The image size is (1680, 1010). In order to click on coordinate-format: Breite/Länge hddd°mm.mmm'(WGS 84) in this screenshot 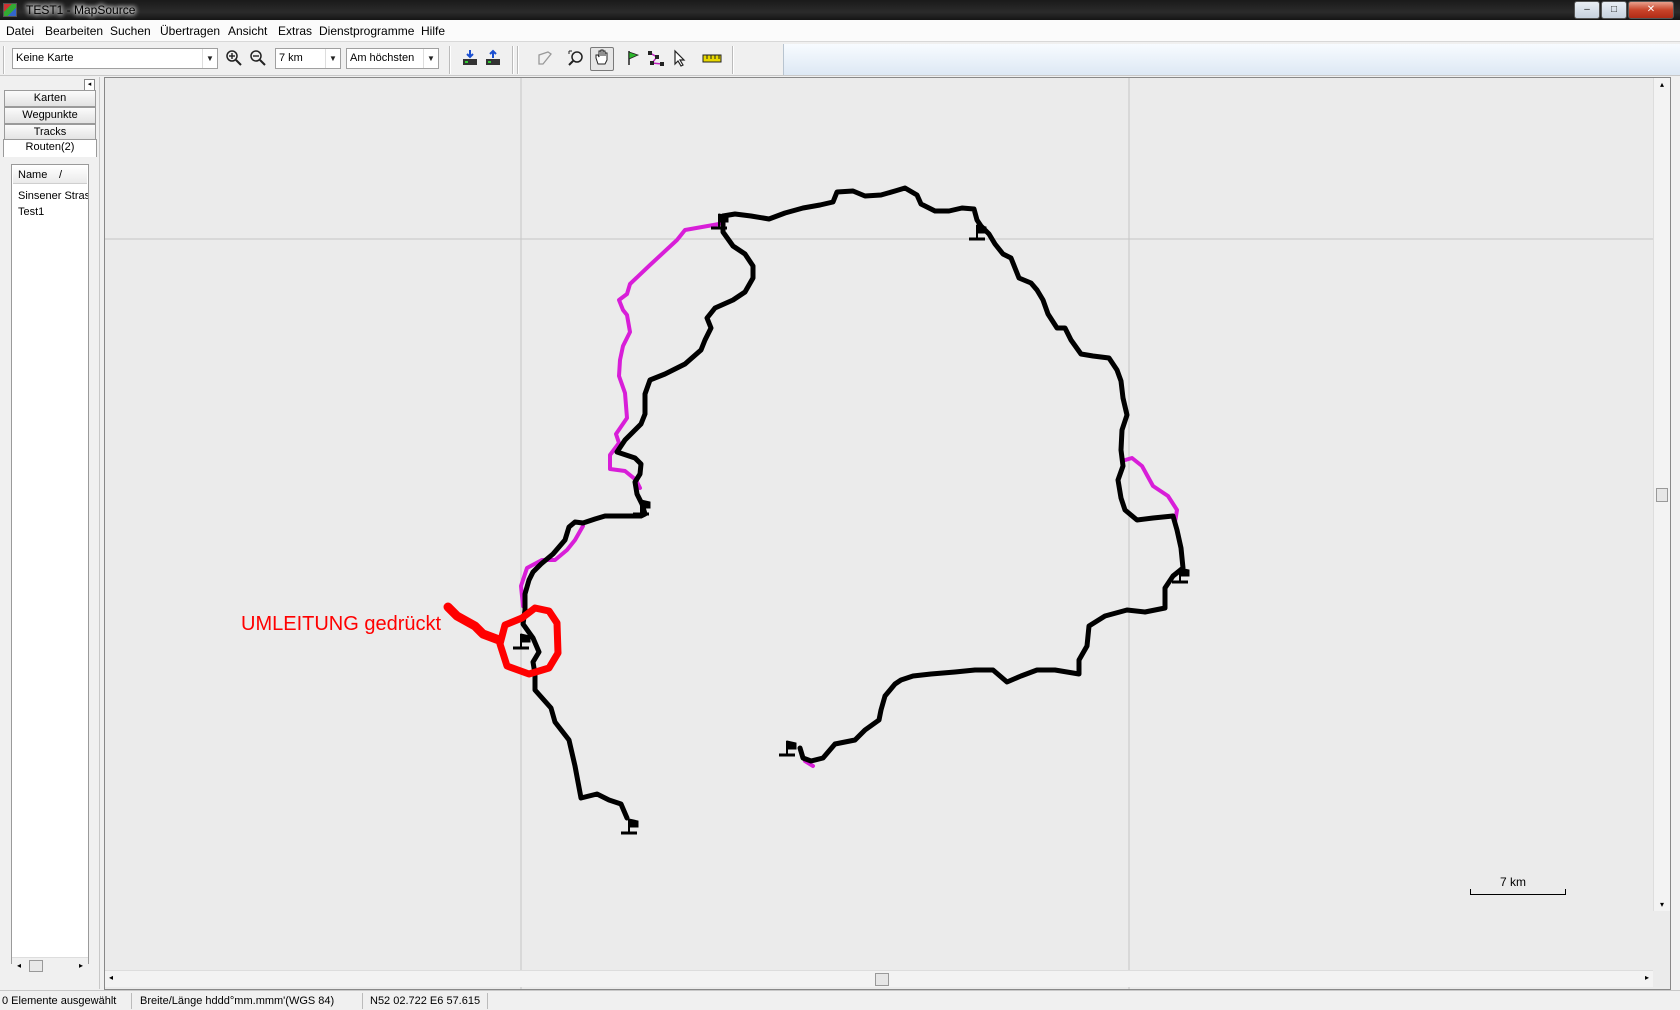, I will do `click(237, 1001)`.